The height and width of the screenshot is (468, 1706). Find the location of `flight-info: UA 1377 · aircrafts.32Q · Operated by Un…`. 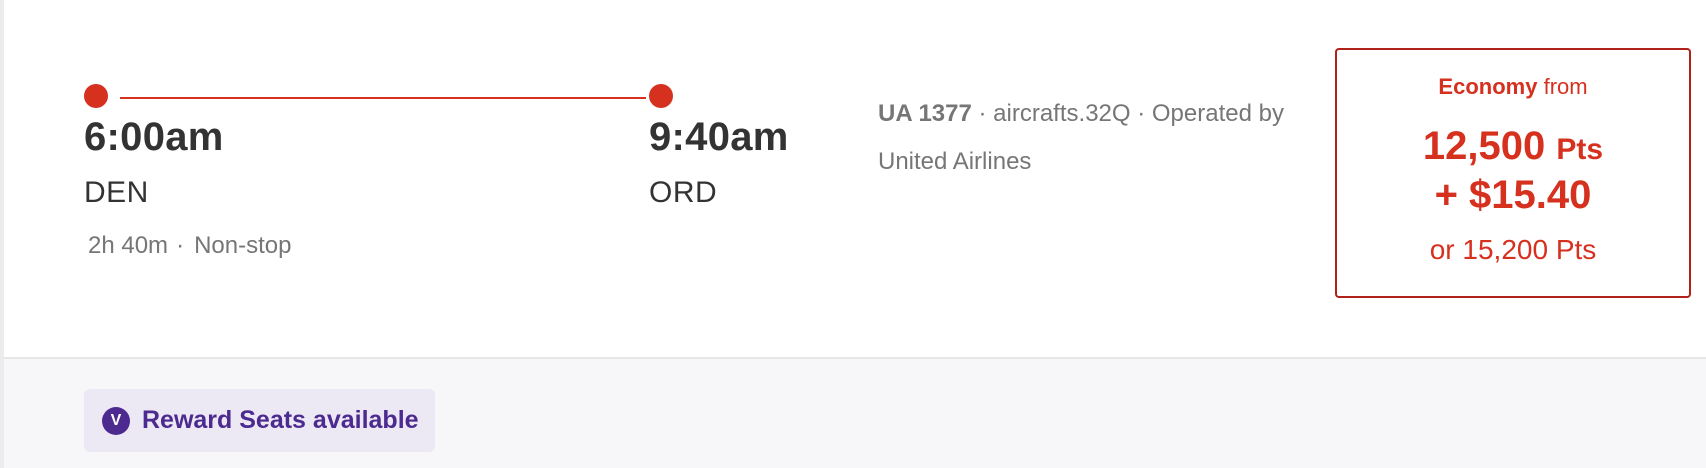

flight-info: UA 1377 · aircrafts.32Q · Operated by Un… is located at coordinates (1093, 138).